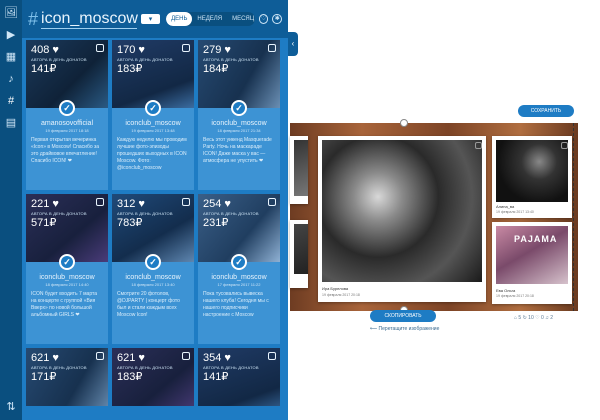  Describe the element at coordinates (515, 296) in the screenshot. I see `right-photo-date: 19 февраля 2017 20:18` at that location.